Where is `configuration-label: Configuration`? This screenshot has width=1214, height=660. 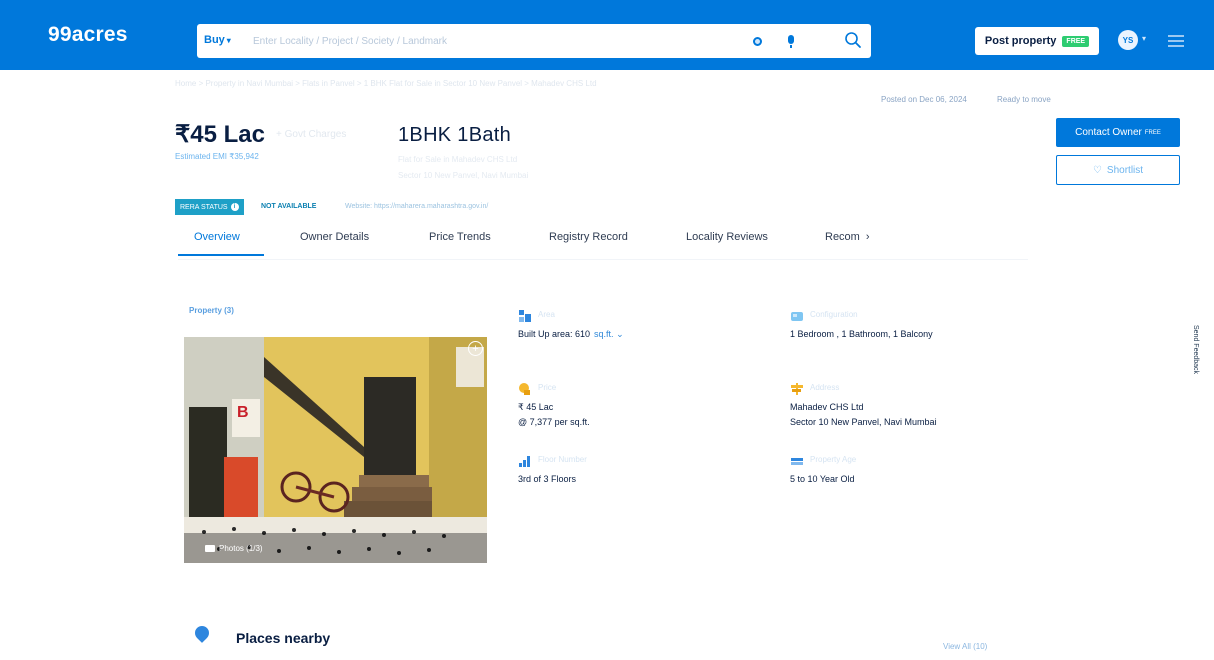 configuration-label: Configuration is located at coordinates (834, 314).